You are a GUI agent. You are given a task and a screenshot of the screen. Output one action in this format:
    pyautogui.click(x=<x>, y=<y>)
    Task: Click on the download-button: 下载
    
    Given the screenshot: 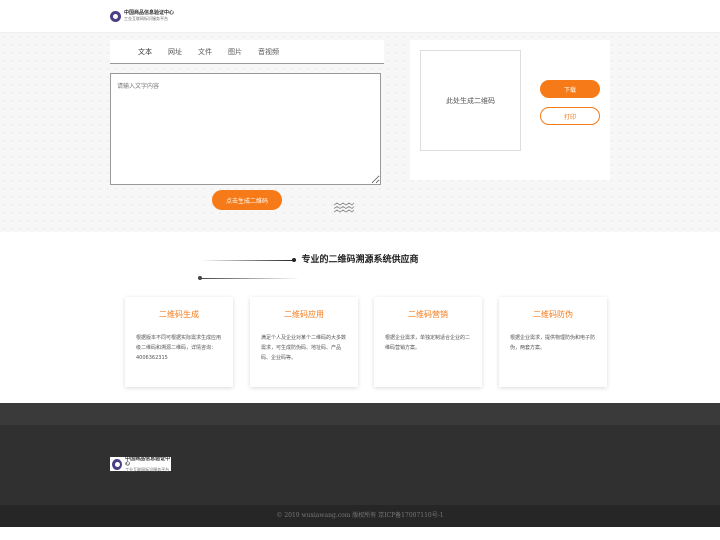 What is the action you would take?
    pyautogui.click(x=570, y=89)
    